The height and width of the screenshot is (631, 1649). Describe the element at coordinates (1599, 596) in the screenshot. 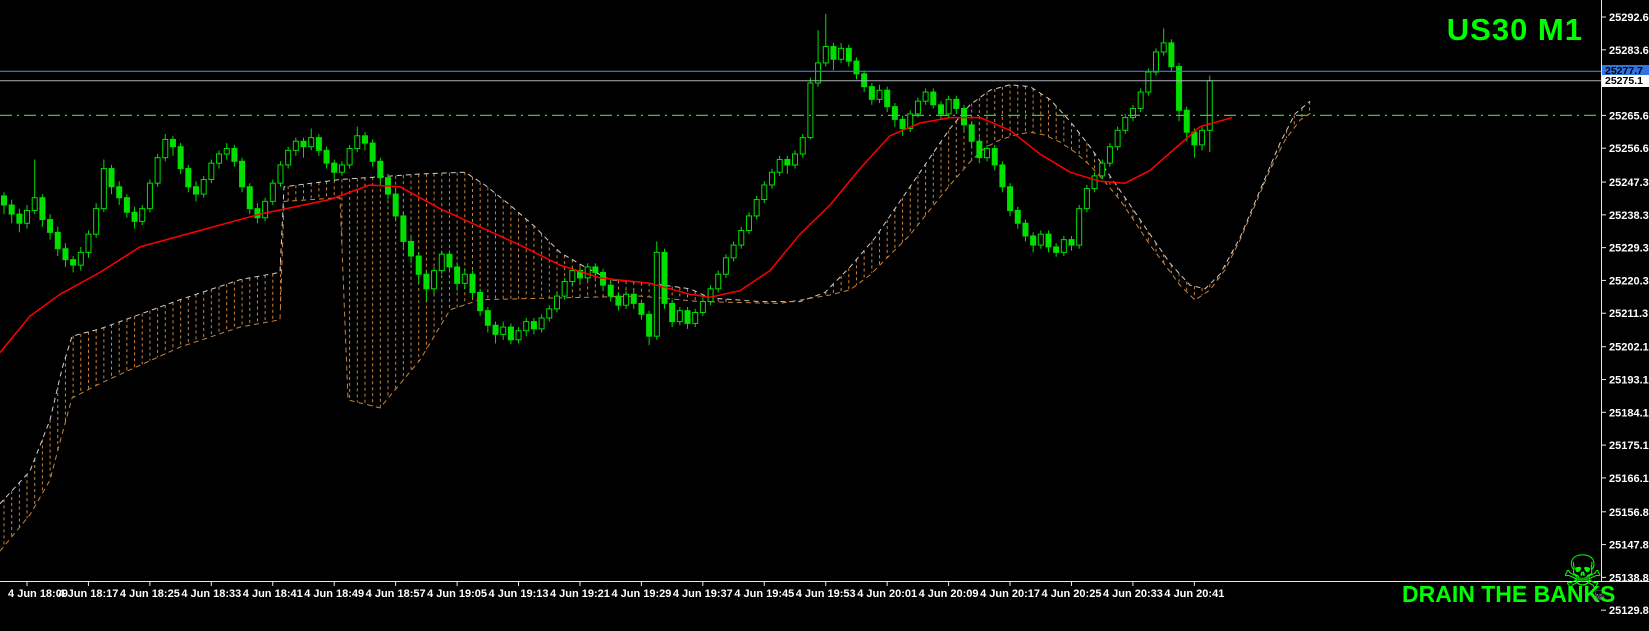

I see `small-skull-icon: ☠` at that location.